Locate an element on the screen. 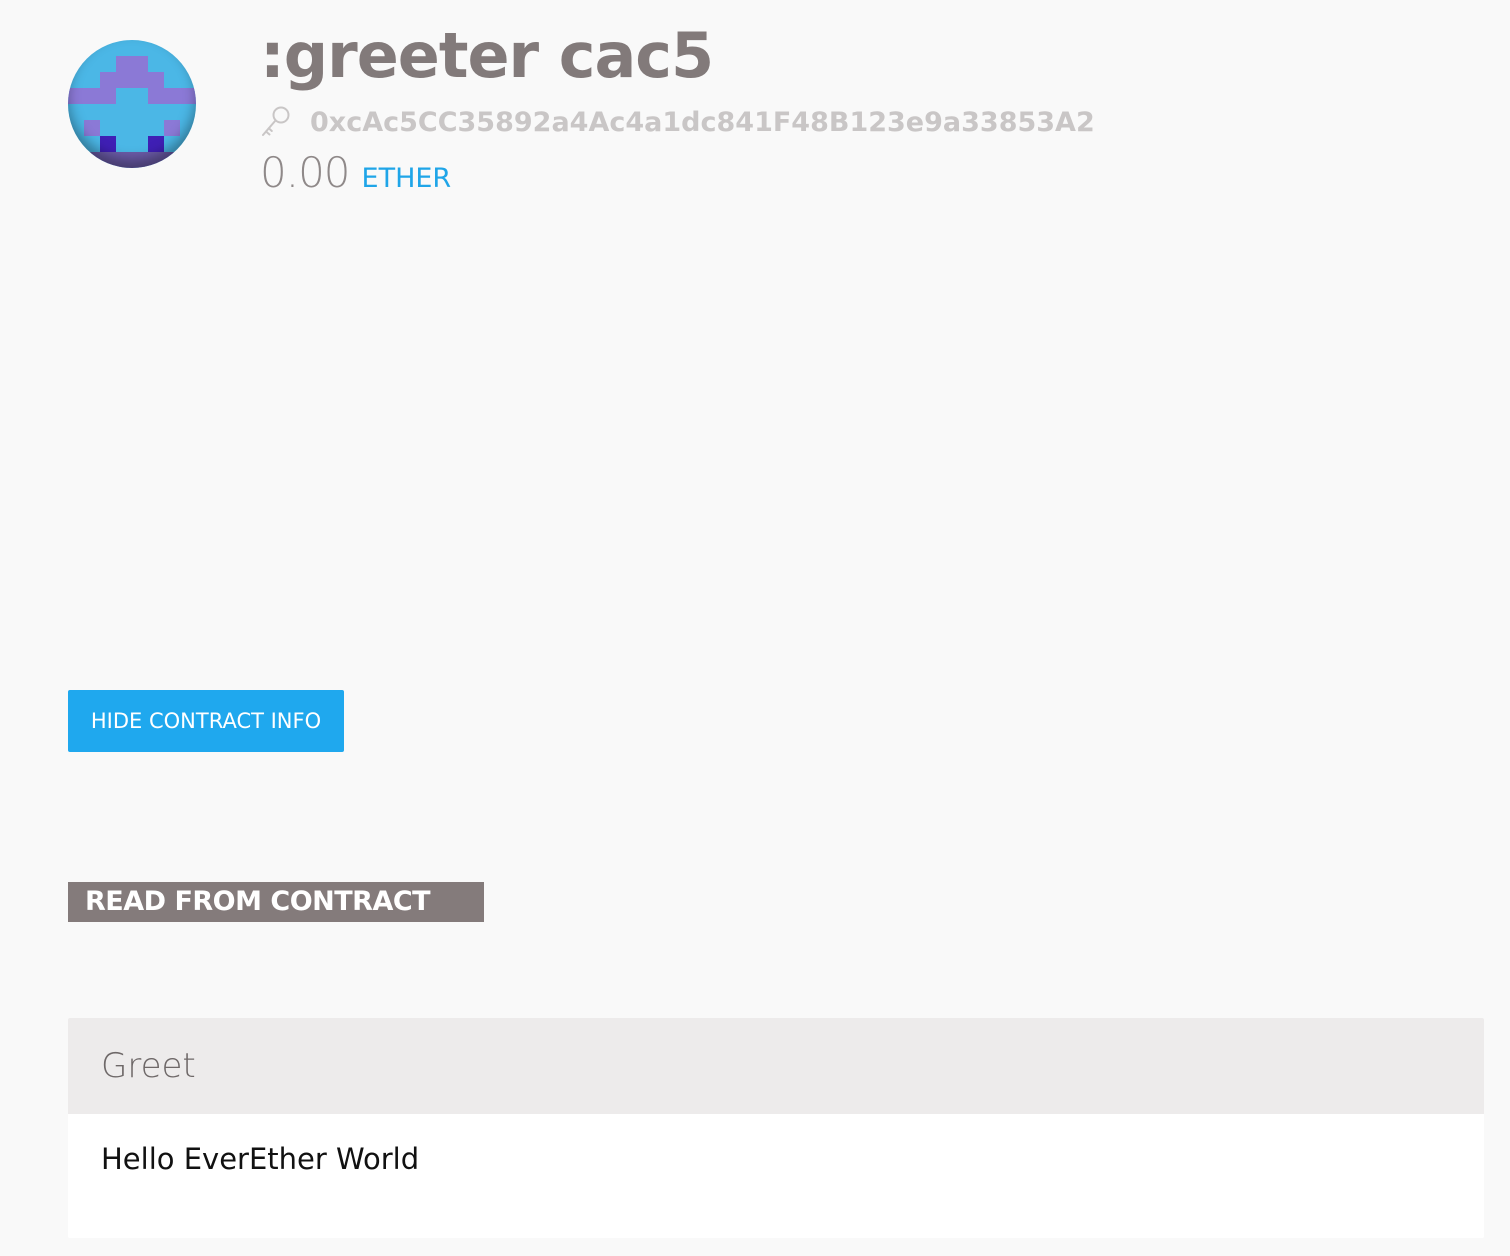 The image size is (1510, 1256). function-output: Hello EverEther World is located at coordinates (260, 1159).